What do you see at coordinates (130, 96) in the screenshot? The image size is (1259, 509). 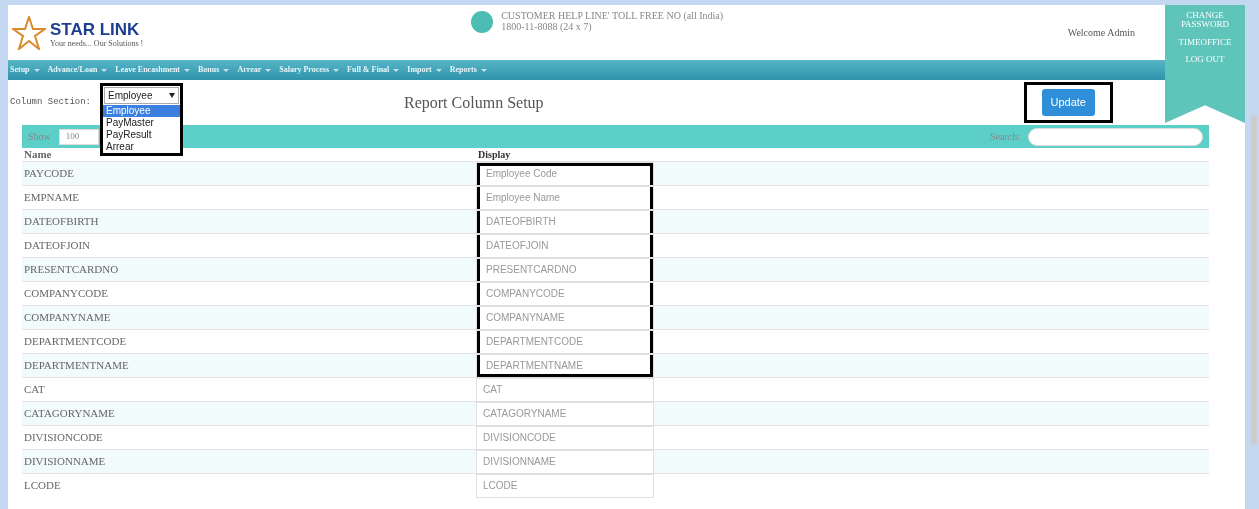 I see `select-value: Employee` at bounding box center [130, 96].